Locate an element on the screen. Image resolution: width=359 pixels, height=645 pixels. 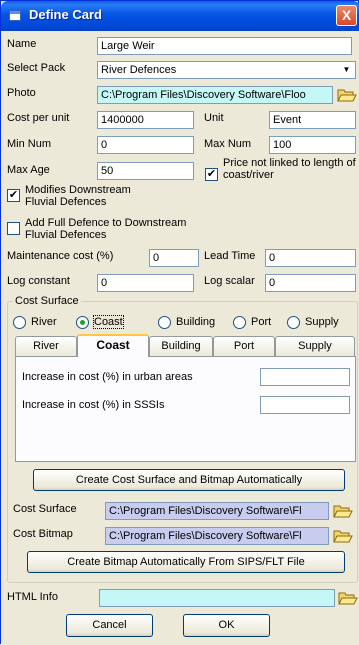
maintenance-cost-label: Maintenance cost (%) is located at coordinates (60, 256).